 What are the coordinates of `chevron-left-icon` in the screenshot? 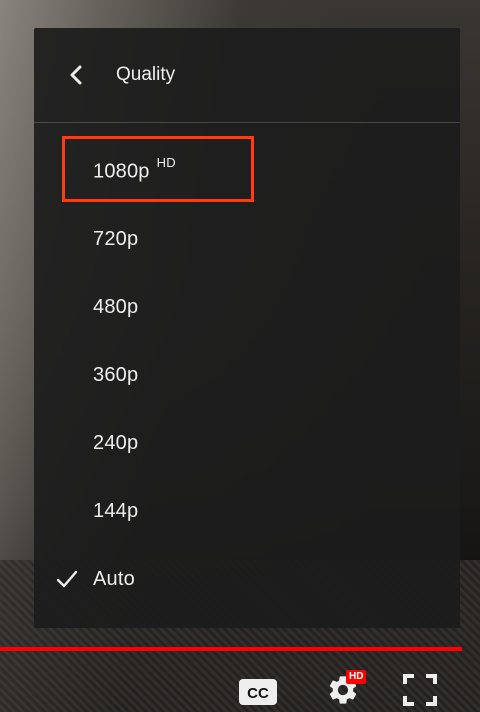 It's located at (76, 75).